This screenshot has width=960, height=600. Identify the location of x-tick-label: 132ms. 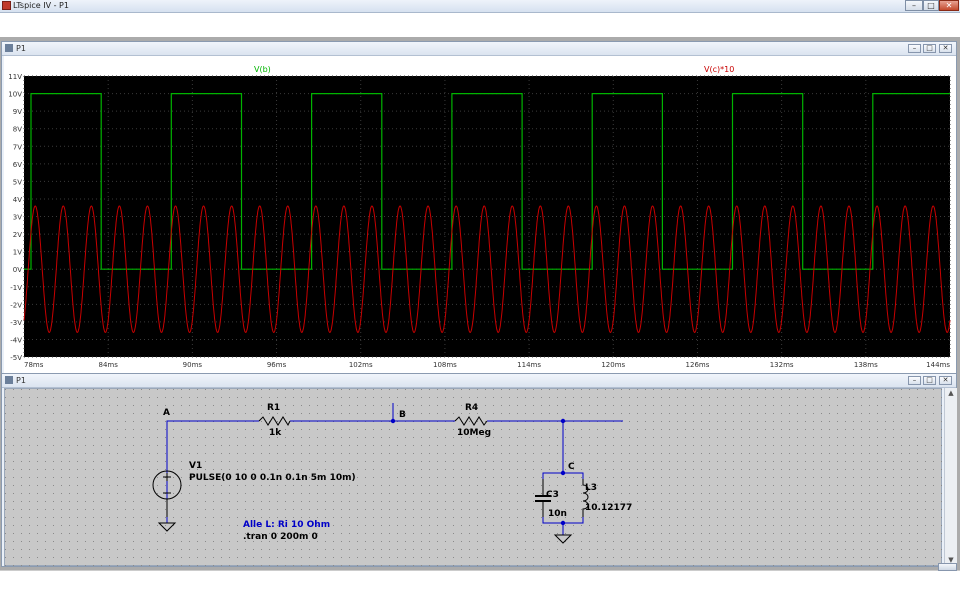
(782, 365).